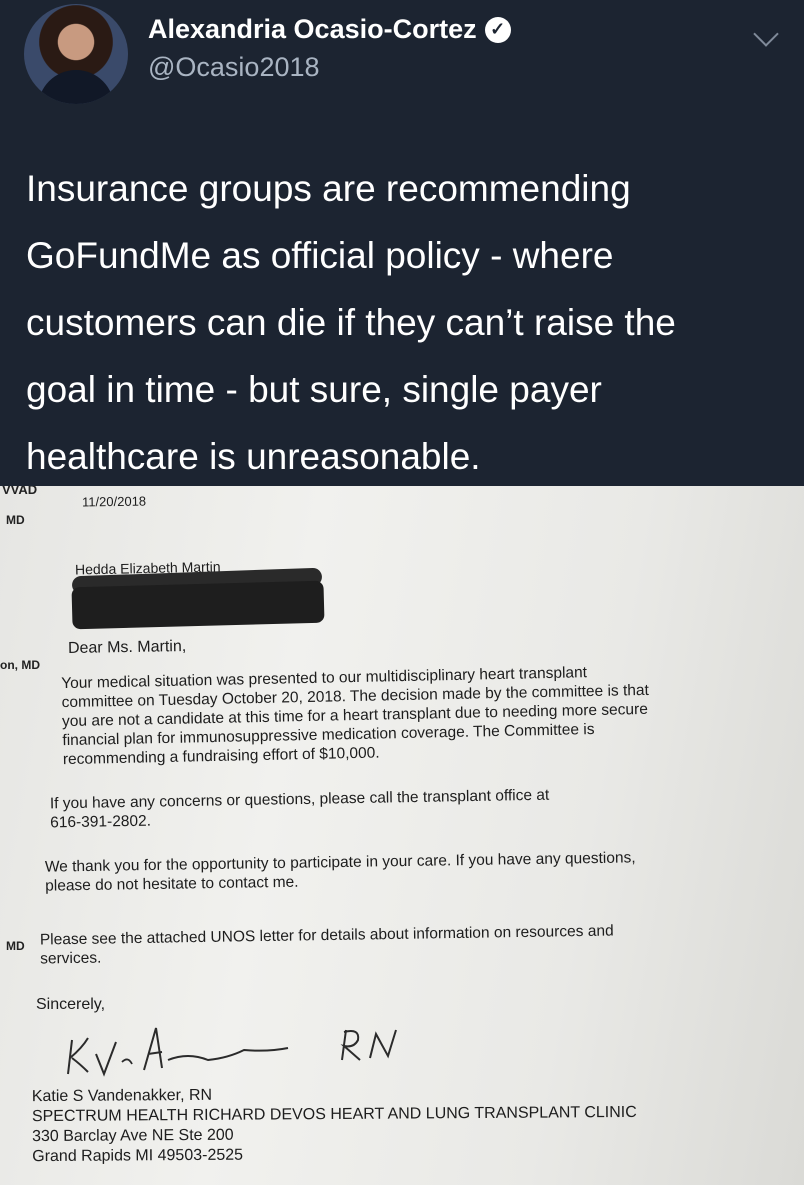 The height and width of the screenshot is (1185, 804). What do you see at coordinates (76, 87) in the screenshot?
I see `avatar-figure` at bounding box center [76, 87].